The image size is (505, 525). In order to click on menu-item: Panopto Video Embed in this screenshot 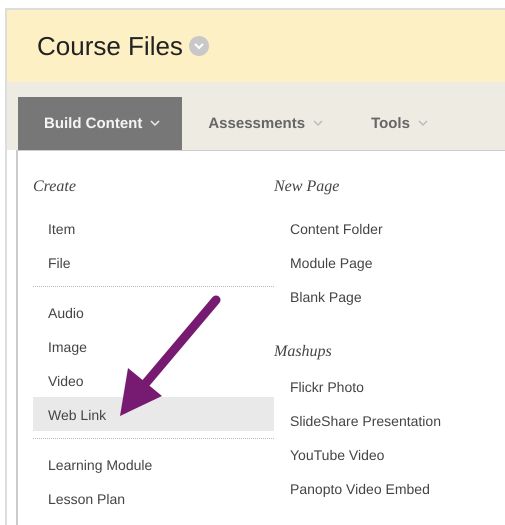, I will do `click(360, 488)`.